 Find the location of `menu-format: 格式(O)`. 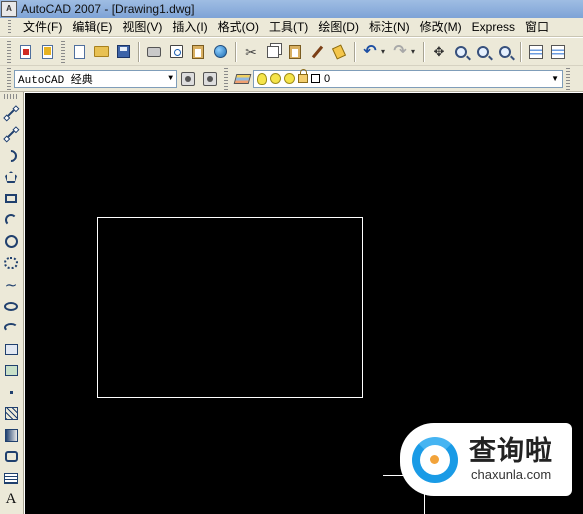

menu-format: 格式(O) is located at coordinates (238, 27).